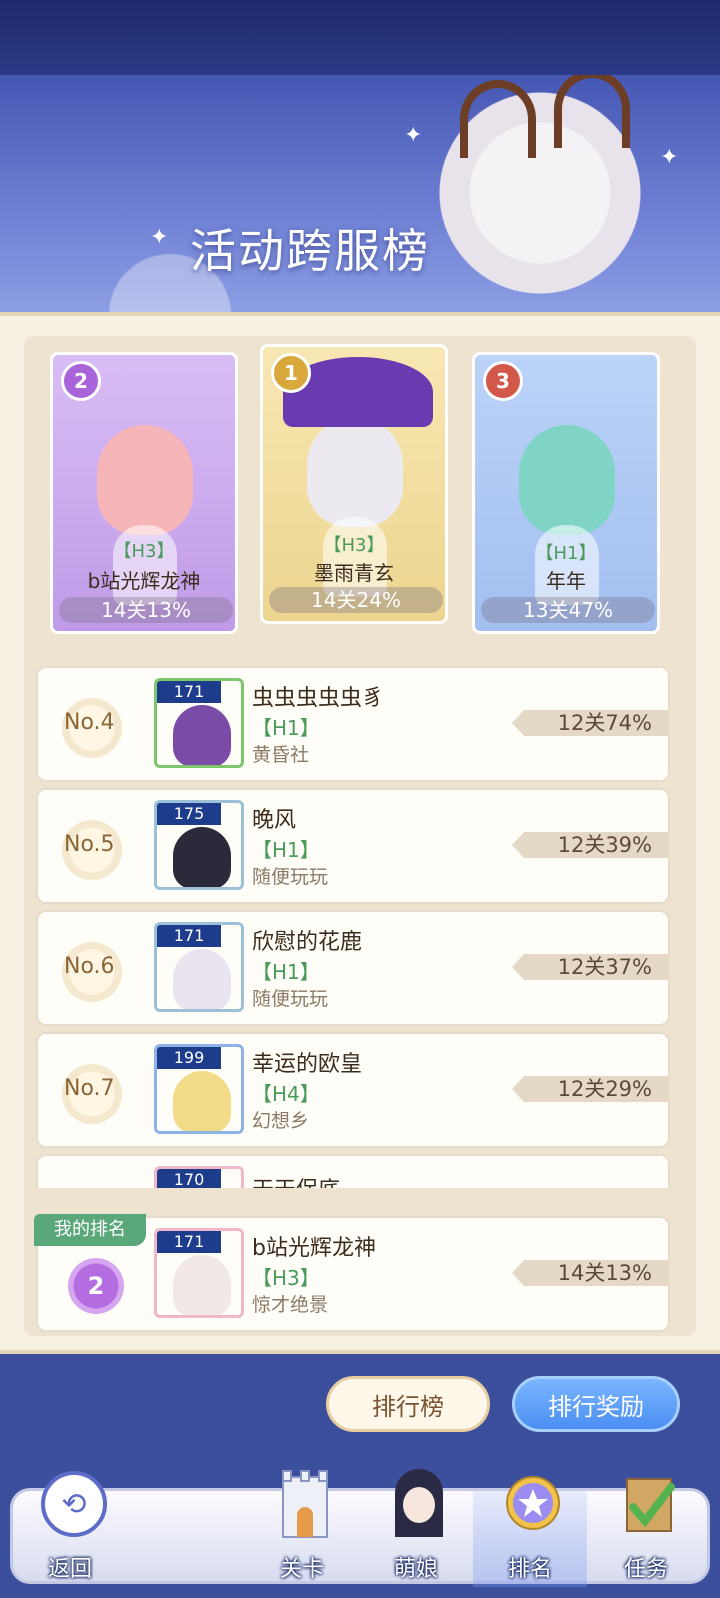  What do you see at coordinates (540, 197) in the screenshot?
I see `hero-character-art` at bounding box center [540, 197].